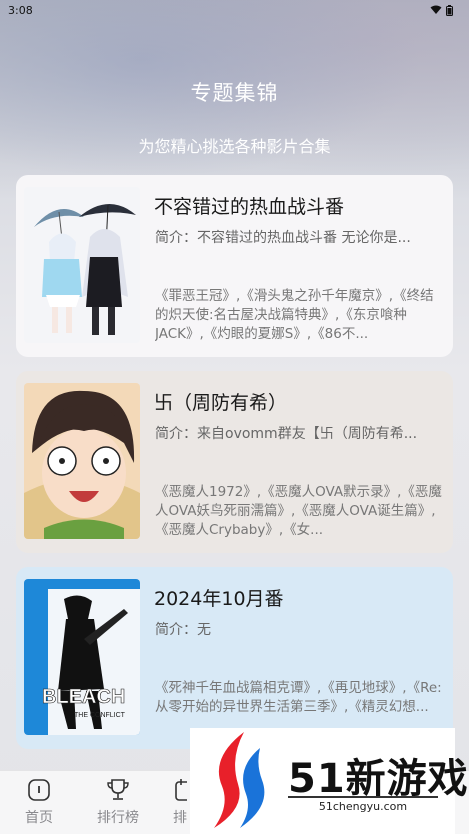  I want to click on page-subtitle: 为您精心挑选各种影片合集, so click(234, 146).